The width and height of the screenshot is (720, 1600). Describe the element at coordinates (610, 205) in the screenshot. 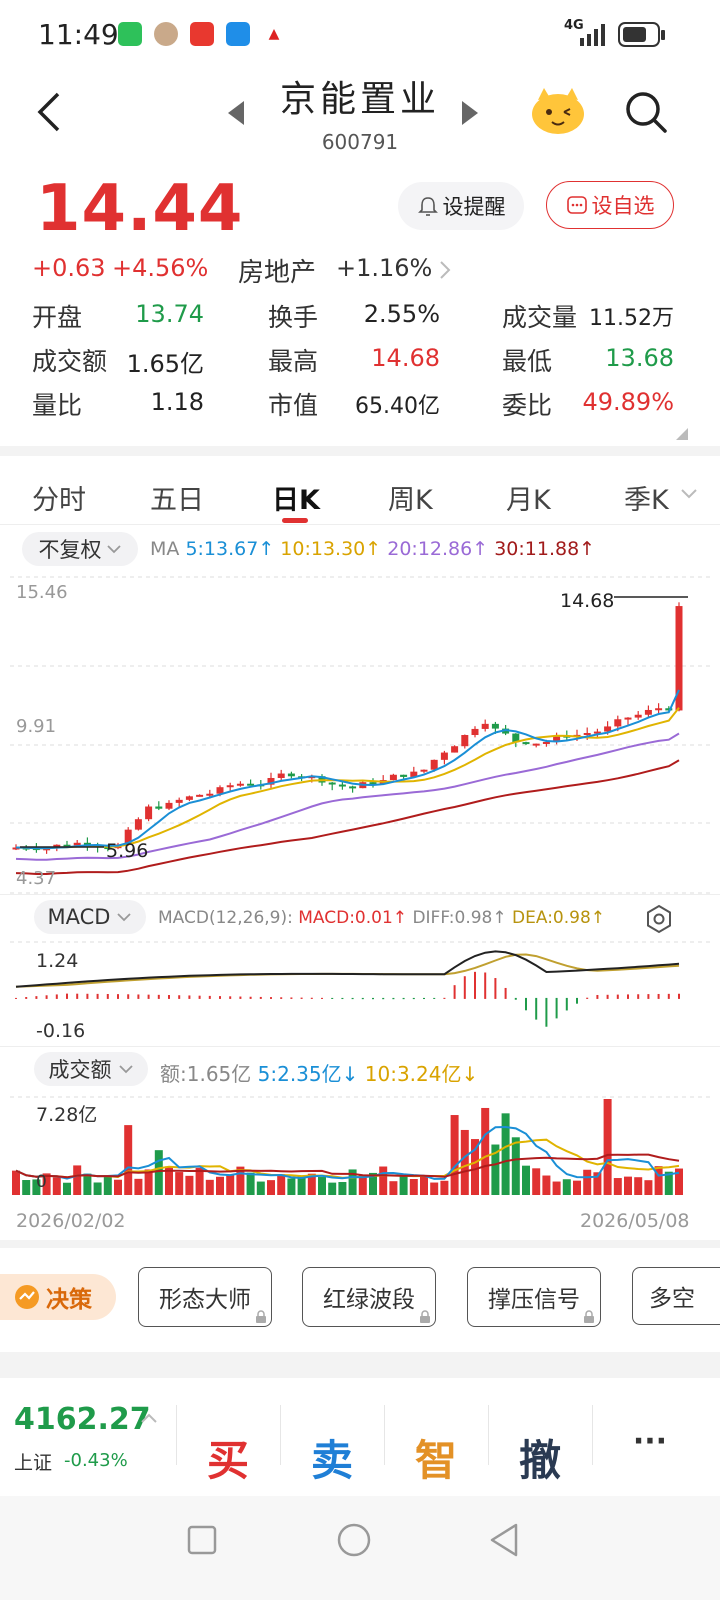

I see `add-watchlist-button: 设自选` at that location.